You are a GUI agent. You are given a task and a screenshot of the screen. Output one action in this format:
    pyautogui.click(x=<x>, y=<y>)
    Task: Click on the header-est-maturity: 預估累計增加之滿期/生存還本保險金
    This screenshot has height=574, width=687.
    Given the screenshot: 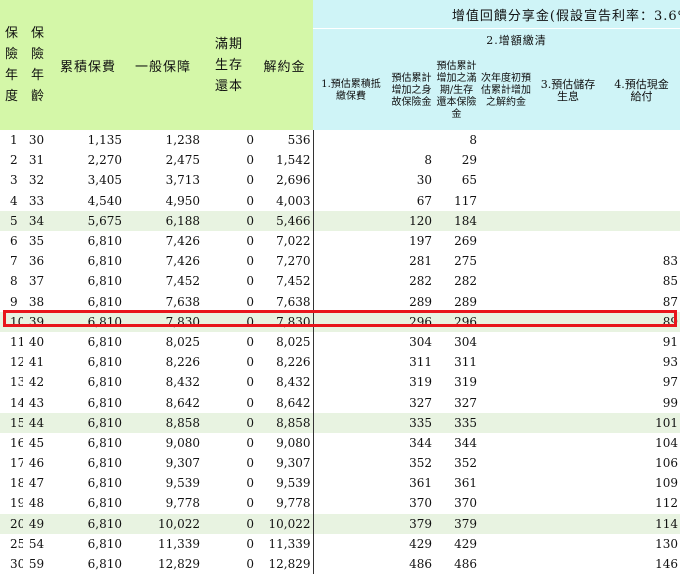 What is the action you would take?
    pyautogui.click(x=456, y=90)
    